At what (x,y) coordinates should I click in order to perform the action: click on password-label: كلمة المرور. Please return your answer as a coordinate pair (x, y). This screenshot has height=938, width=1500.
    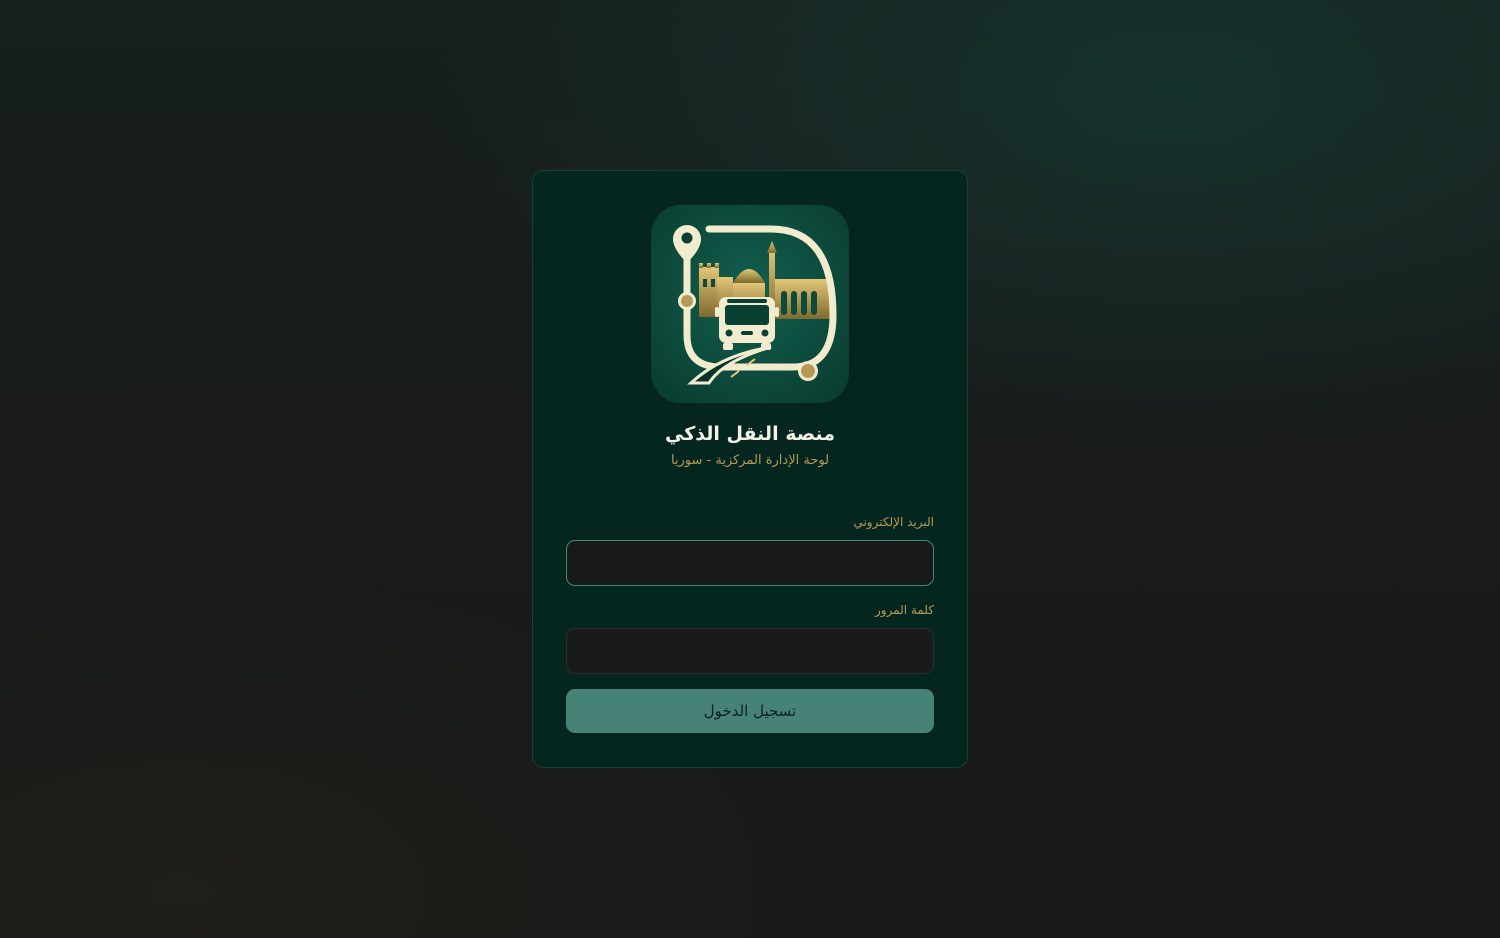
    Looking at the image, I should click on (904, 610).